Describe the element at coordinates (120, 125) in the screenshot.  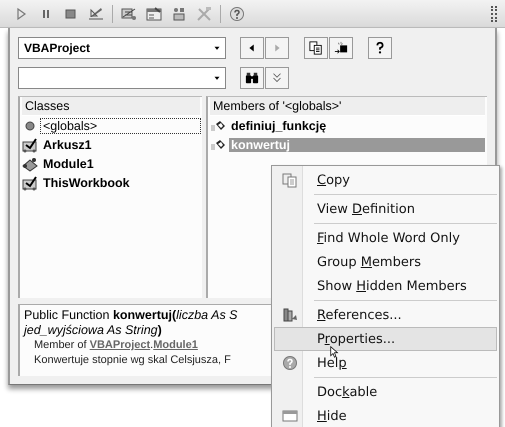
I see `class-item: <globals>` at that location.